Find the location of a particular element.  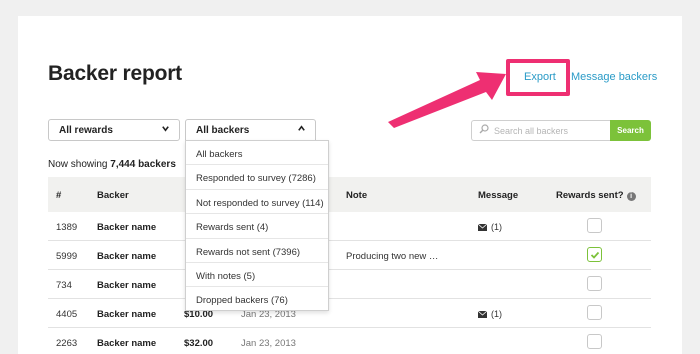

rewards-filter-select: All rewards is located at coordinates (114, 130).